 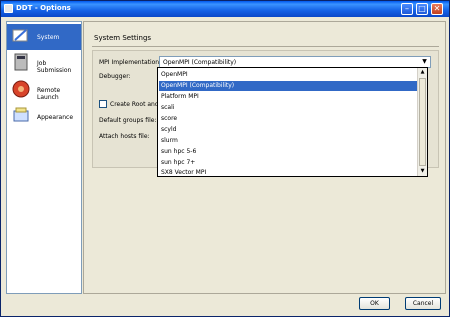 I want to click on scroll-down-icon: ▼, so click(x=422, y=171).